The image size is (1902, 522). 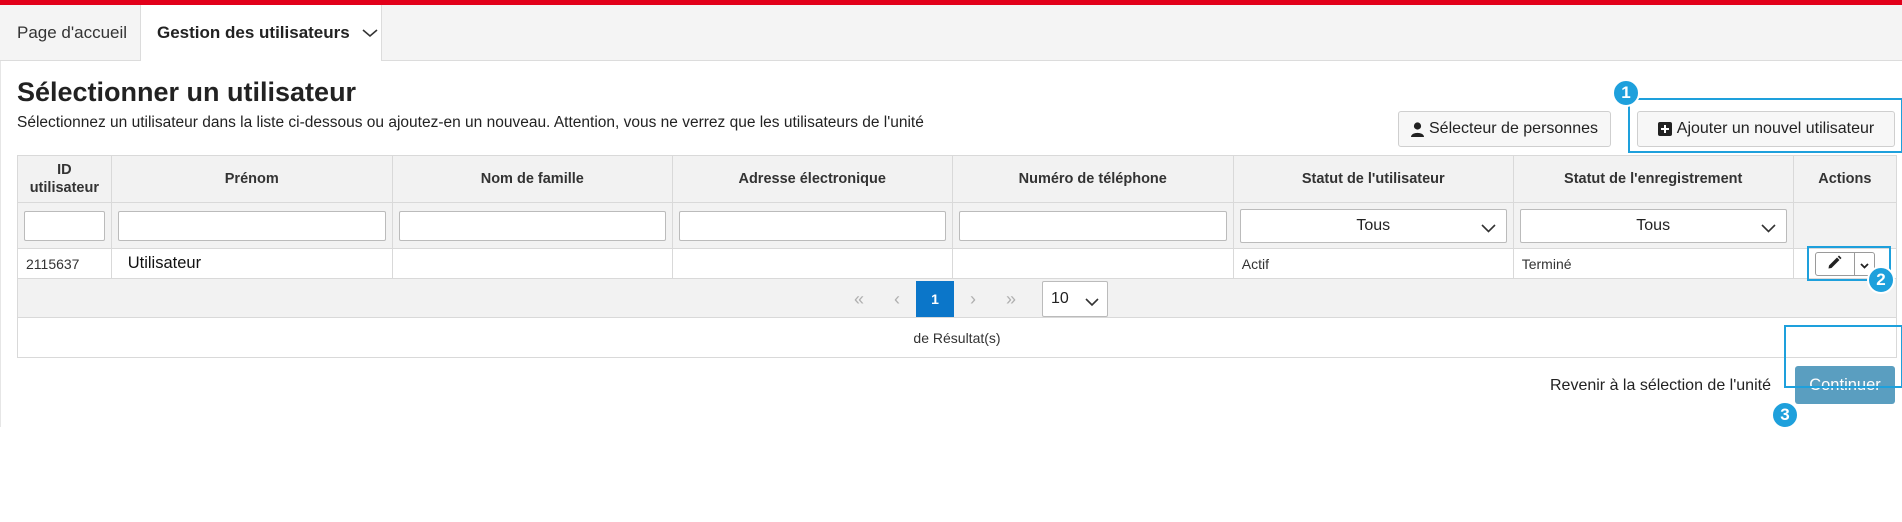 I want to click on back-to-unit-selection-link: Revenir à la sélection de l'unité, so click(x=1660, y=386).